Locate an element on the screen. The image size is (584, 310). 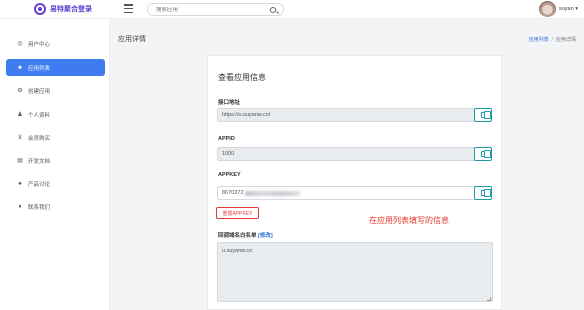
callback-whitelist-label: 回调域名白名单 [修改] is located at coordinates (245, 236).